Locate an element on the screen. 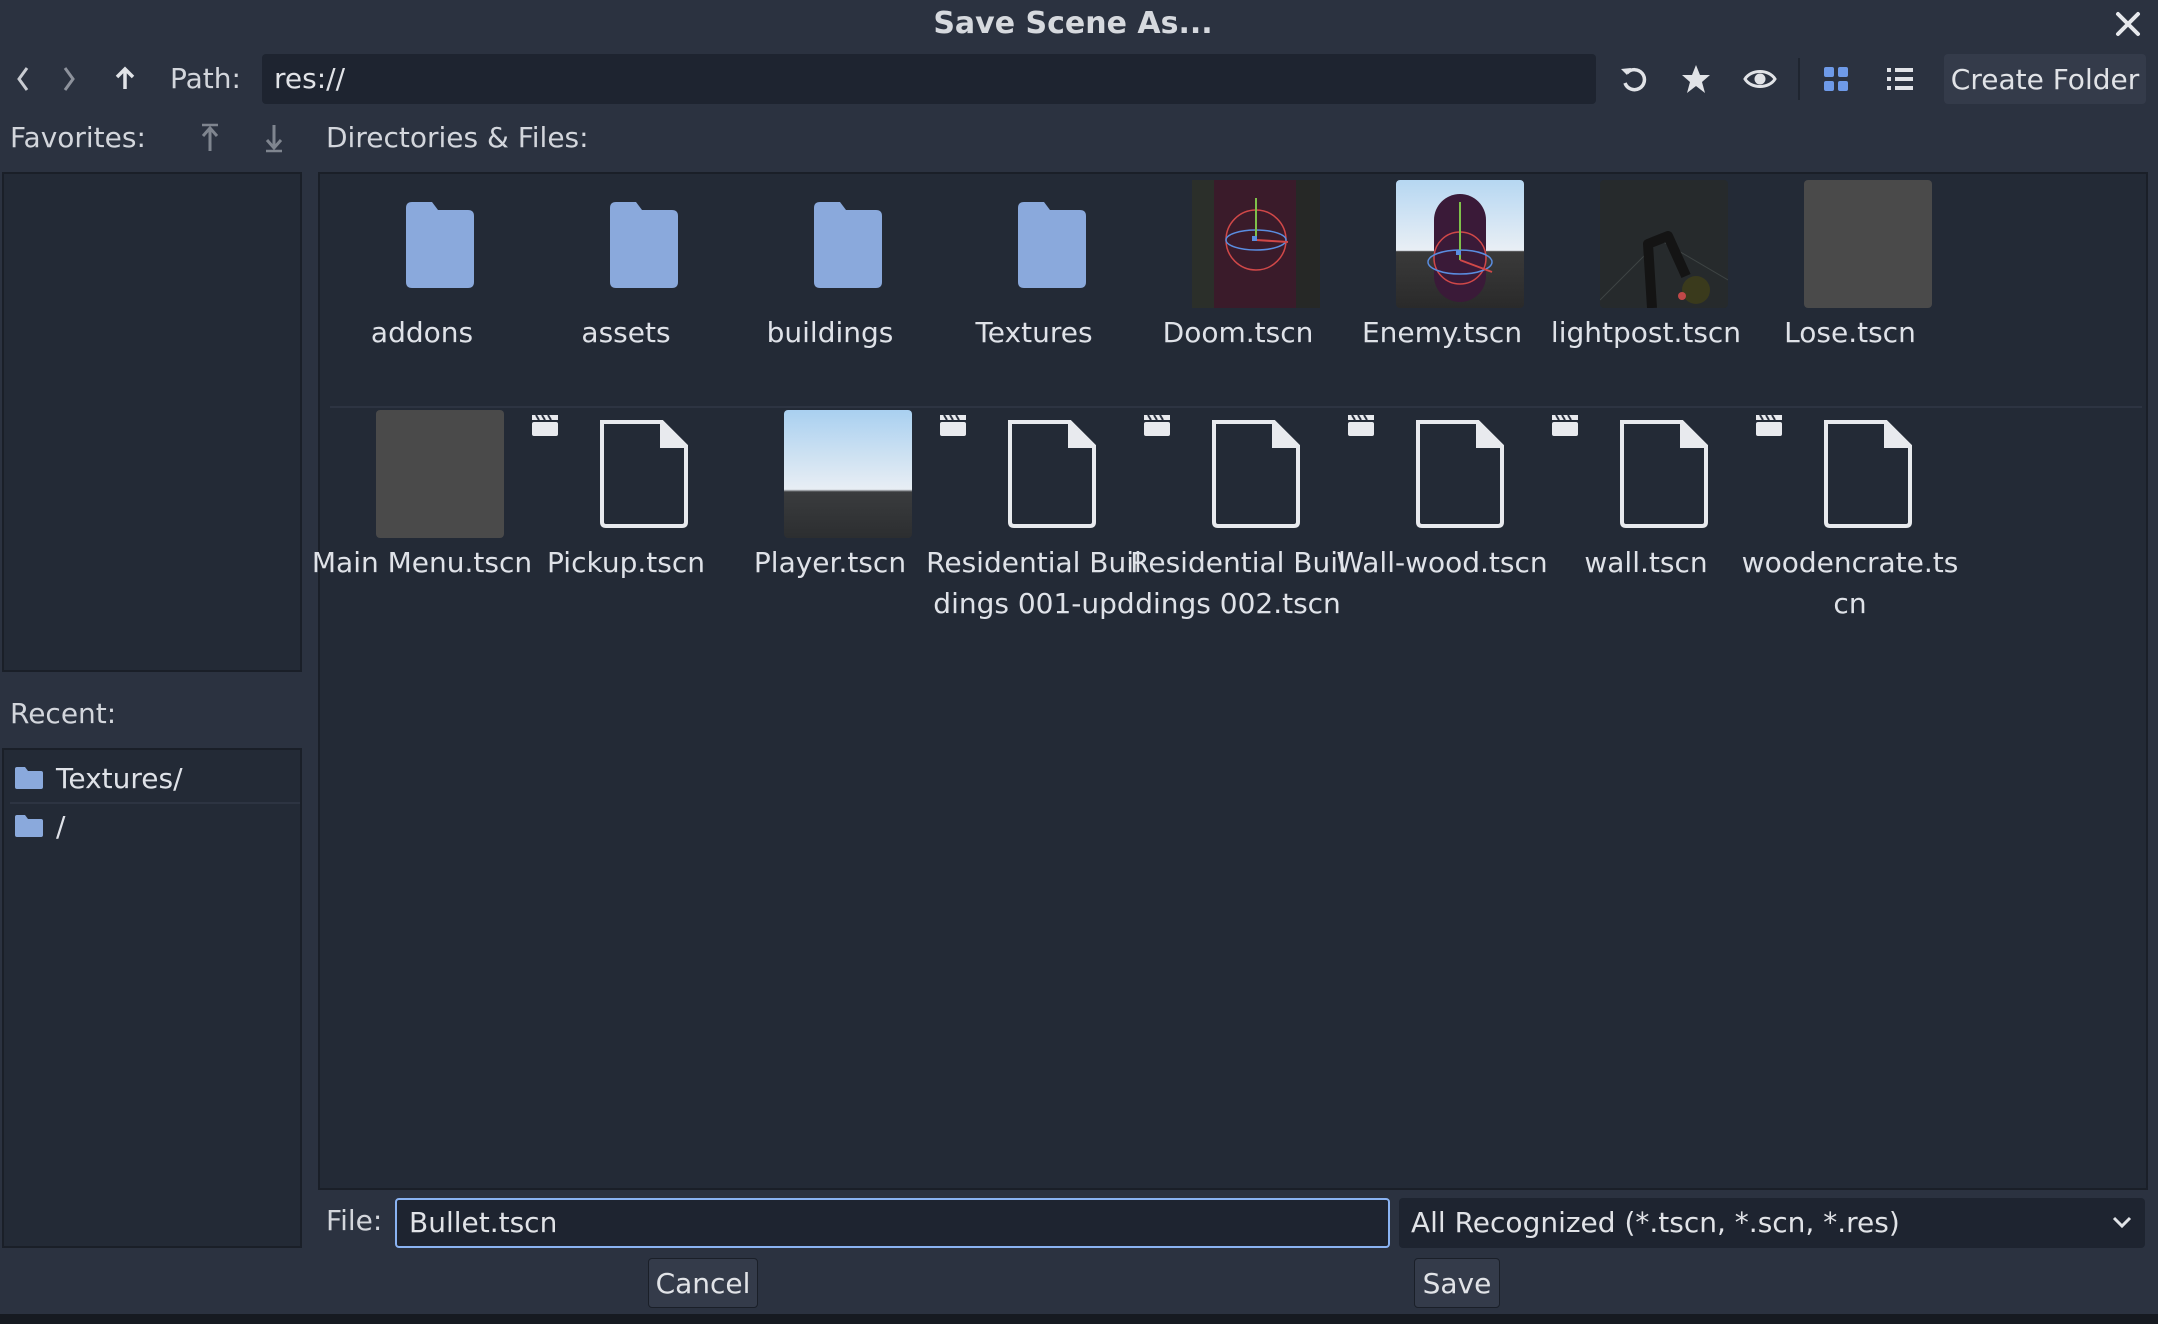  recent-item-label: Textures/ is located at coordinates (119, 778).